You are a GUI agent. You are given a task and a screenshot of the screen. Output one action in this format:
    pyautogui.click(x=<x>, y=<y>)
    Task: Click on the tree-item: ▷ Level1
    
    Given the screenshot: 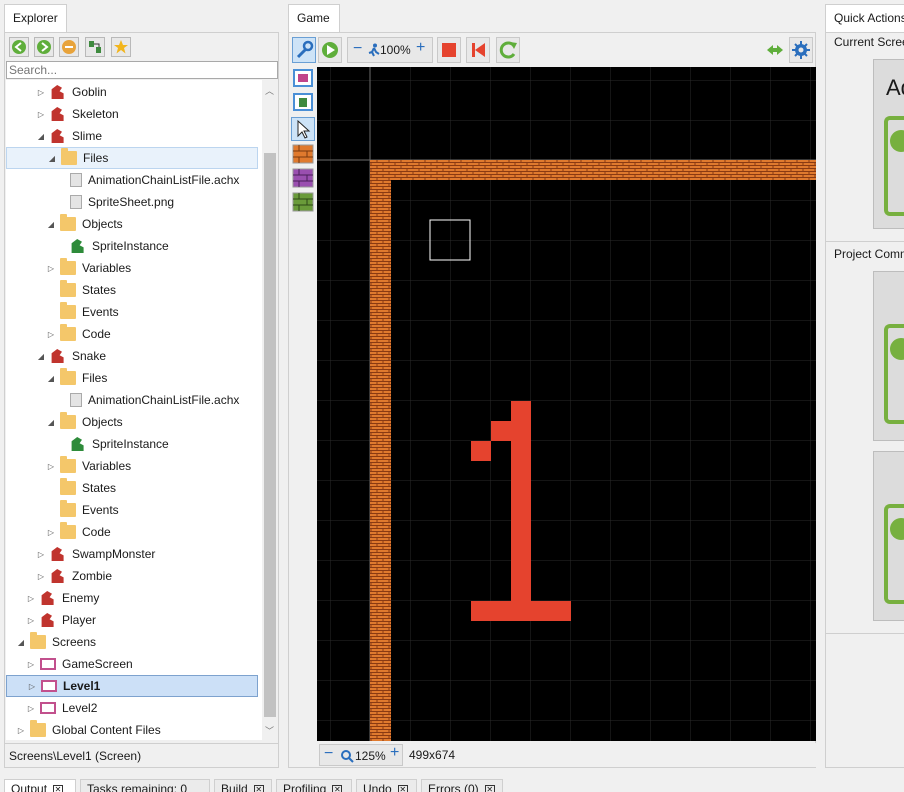 What is the action you would take?
    pyautogui.click(x=132, y=686)
    